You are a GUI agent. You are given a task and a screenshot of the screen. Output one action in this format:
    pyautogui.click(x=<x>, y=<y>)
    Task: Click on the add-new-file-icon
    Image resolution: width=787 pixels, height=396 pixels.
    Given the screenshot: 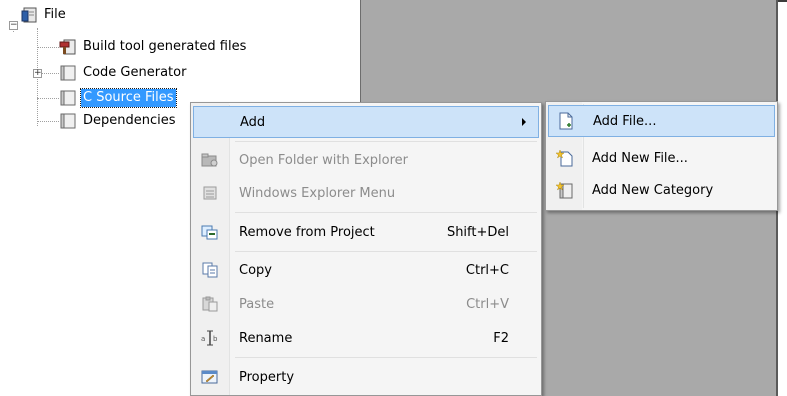 What is the action you would take?
    pyautogui.click(x=565, y=158)
    